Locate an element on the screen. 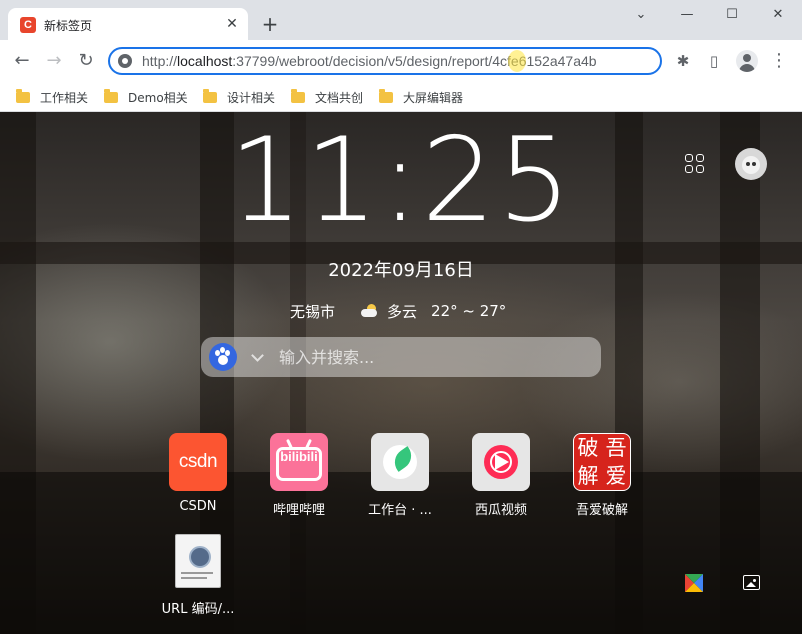 The width and height of the screenshot is (802, 634). wallpaper-image-icon is located at coordinates (752, 583).